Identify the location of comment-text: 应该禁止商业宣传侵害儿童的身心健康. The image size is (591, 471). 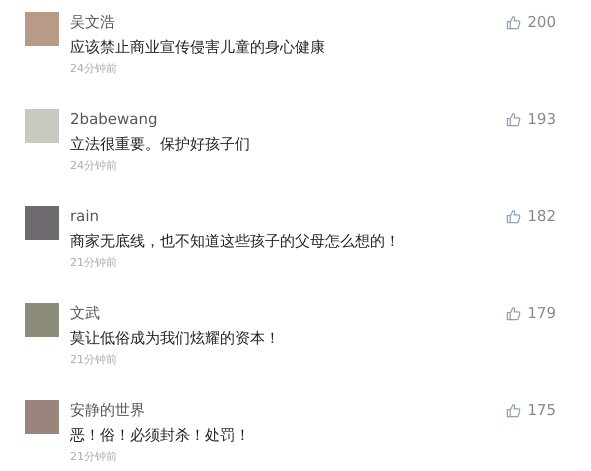
(198, 47).